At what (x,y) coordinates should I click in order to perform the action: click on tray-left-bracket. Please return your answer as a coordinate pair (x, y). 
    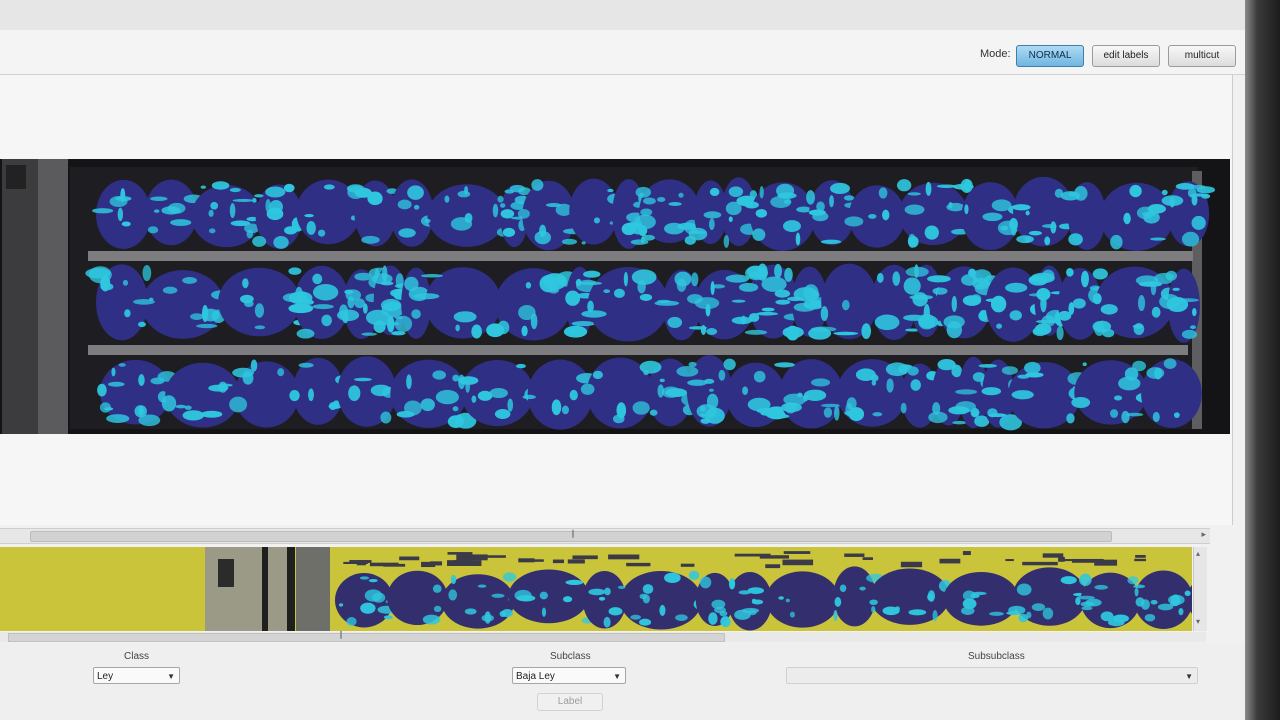
    Looking at the image, I should click on (20, 296).